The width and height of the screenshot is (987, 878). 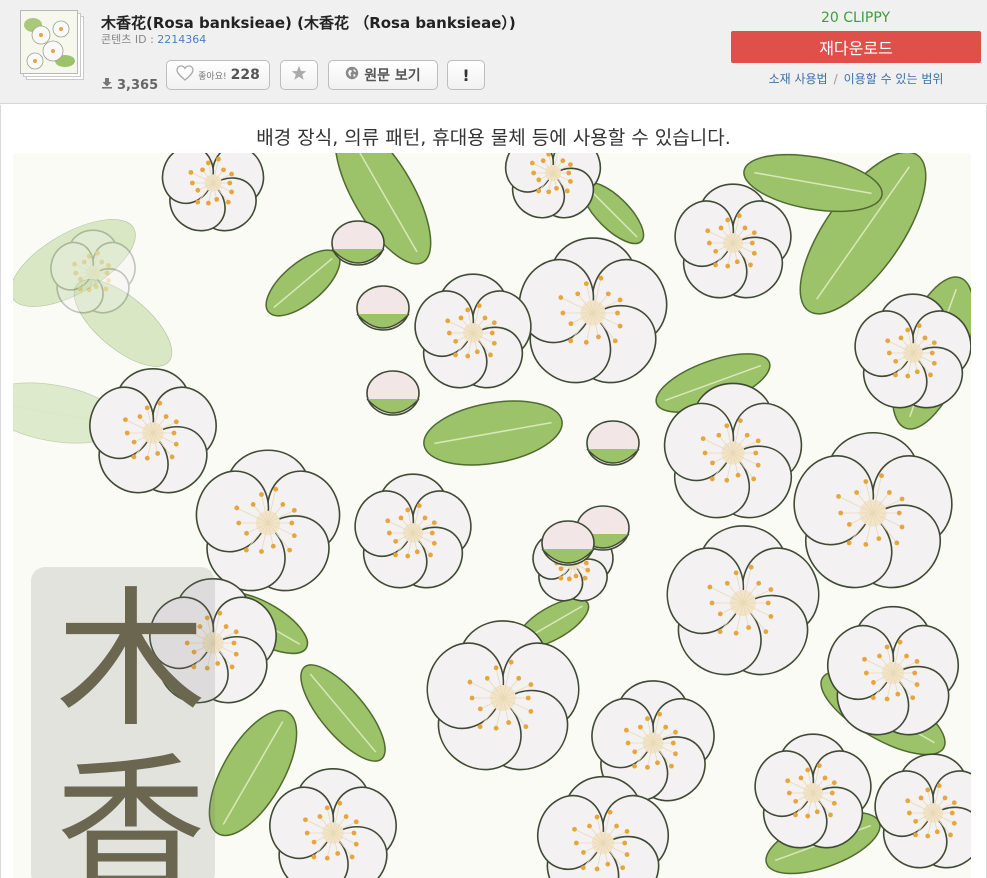 What do you see at coordinates (856, 47) in the screenshot?
I see `redownload-button: 재다운로드` at bounding box center [856, 47].